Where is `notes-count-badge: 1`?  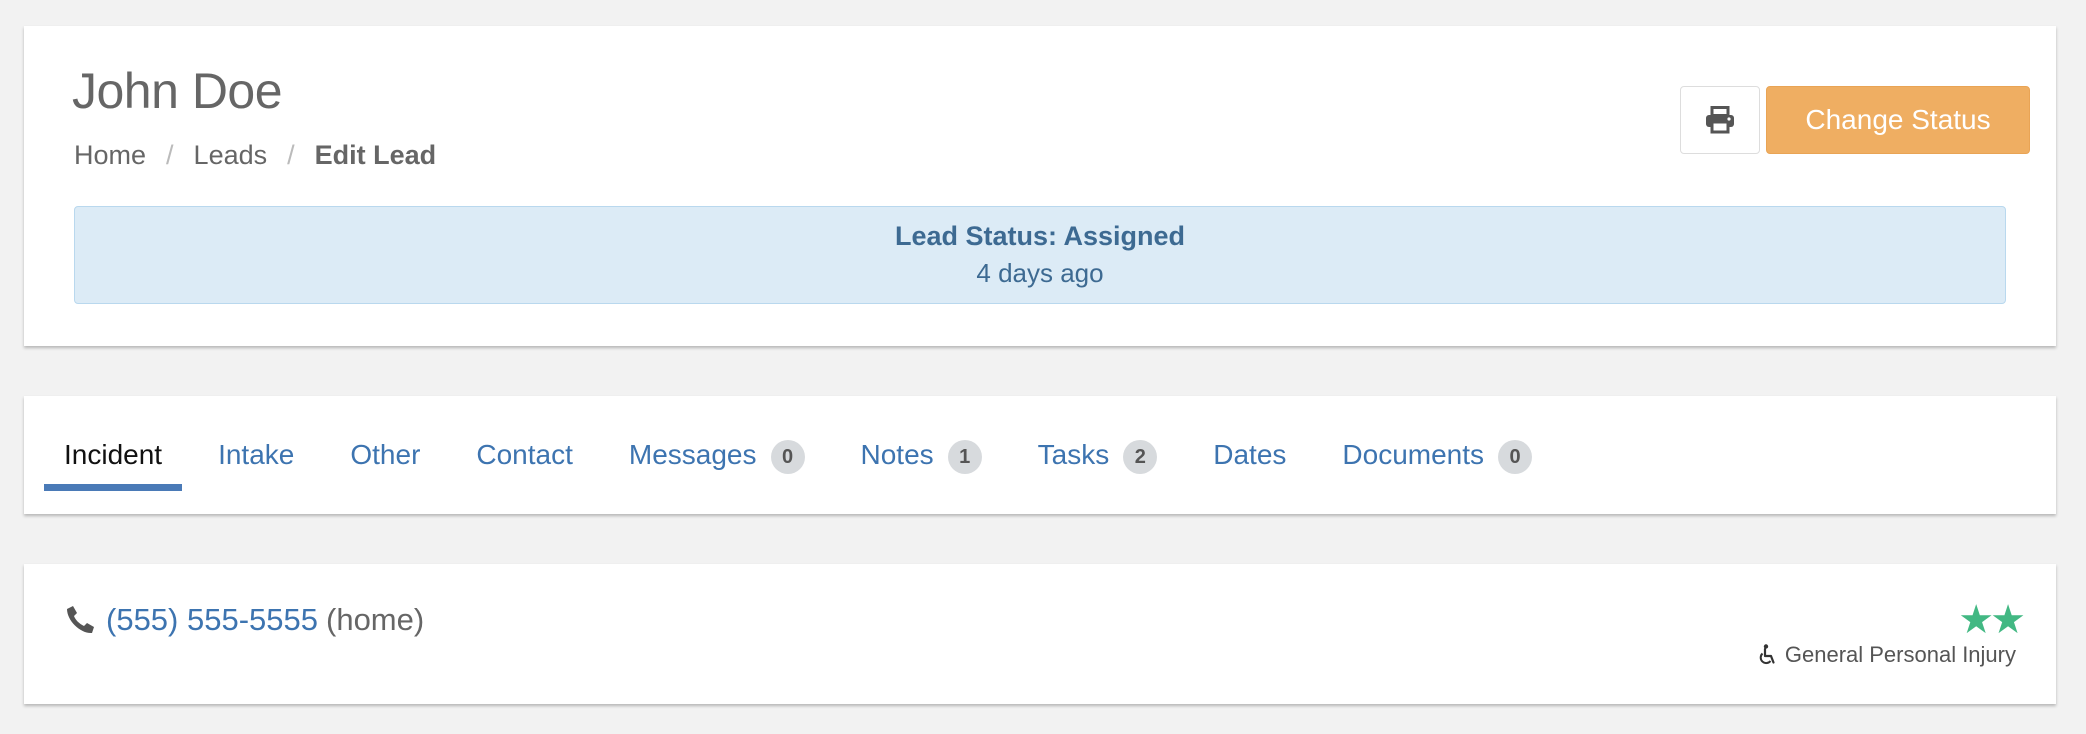 notes-count-badge: 1 is located at coordinates (964, 457).